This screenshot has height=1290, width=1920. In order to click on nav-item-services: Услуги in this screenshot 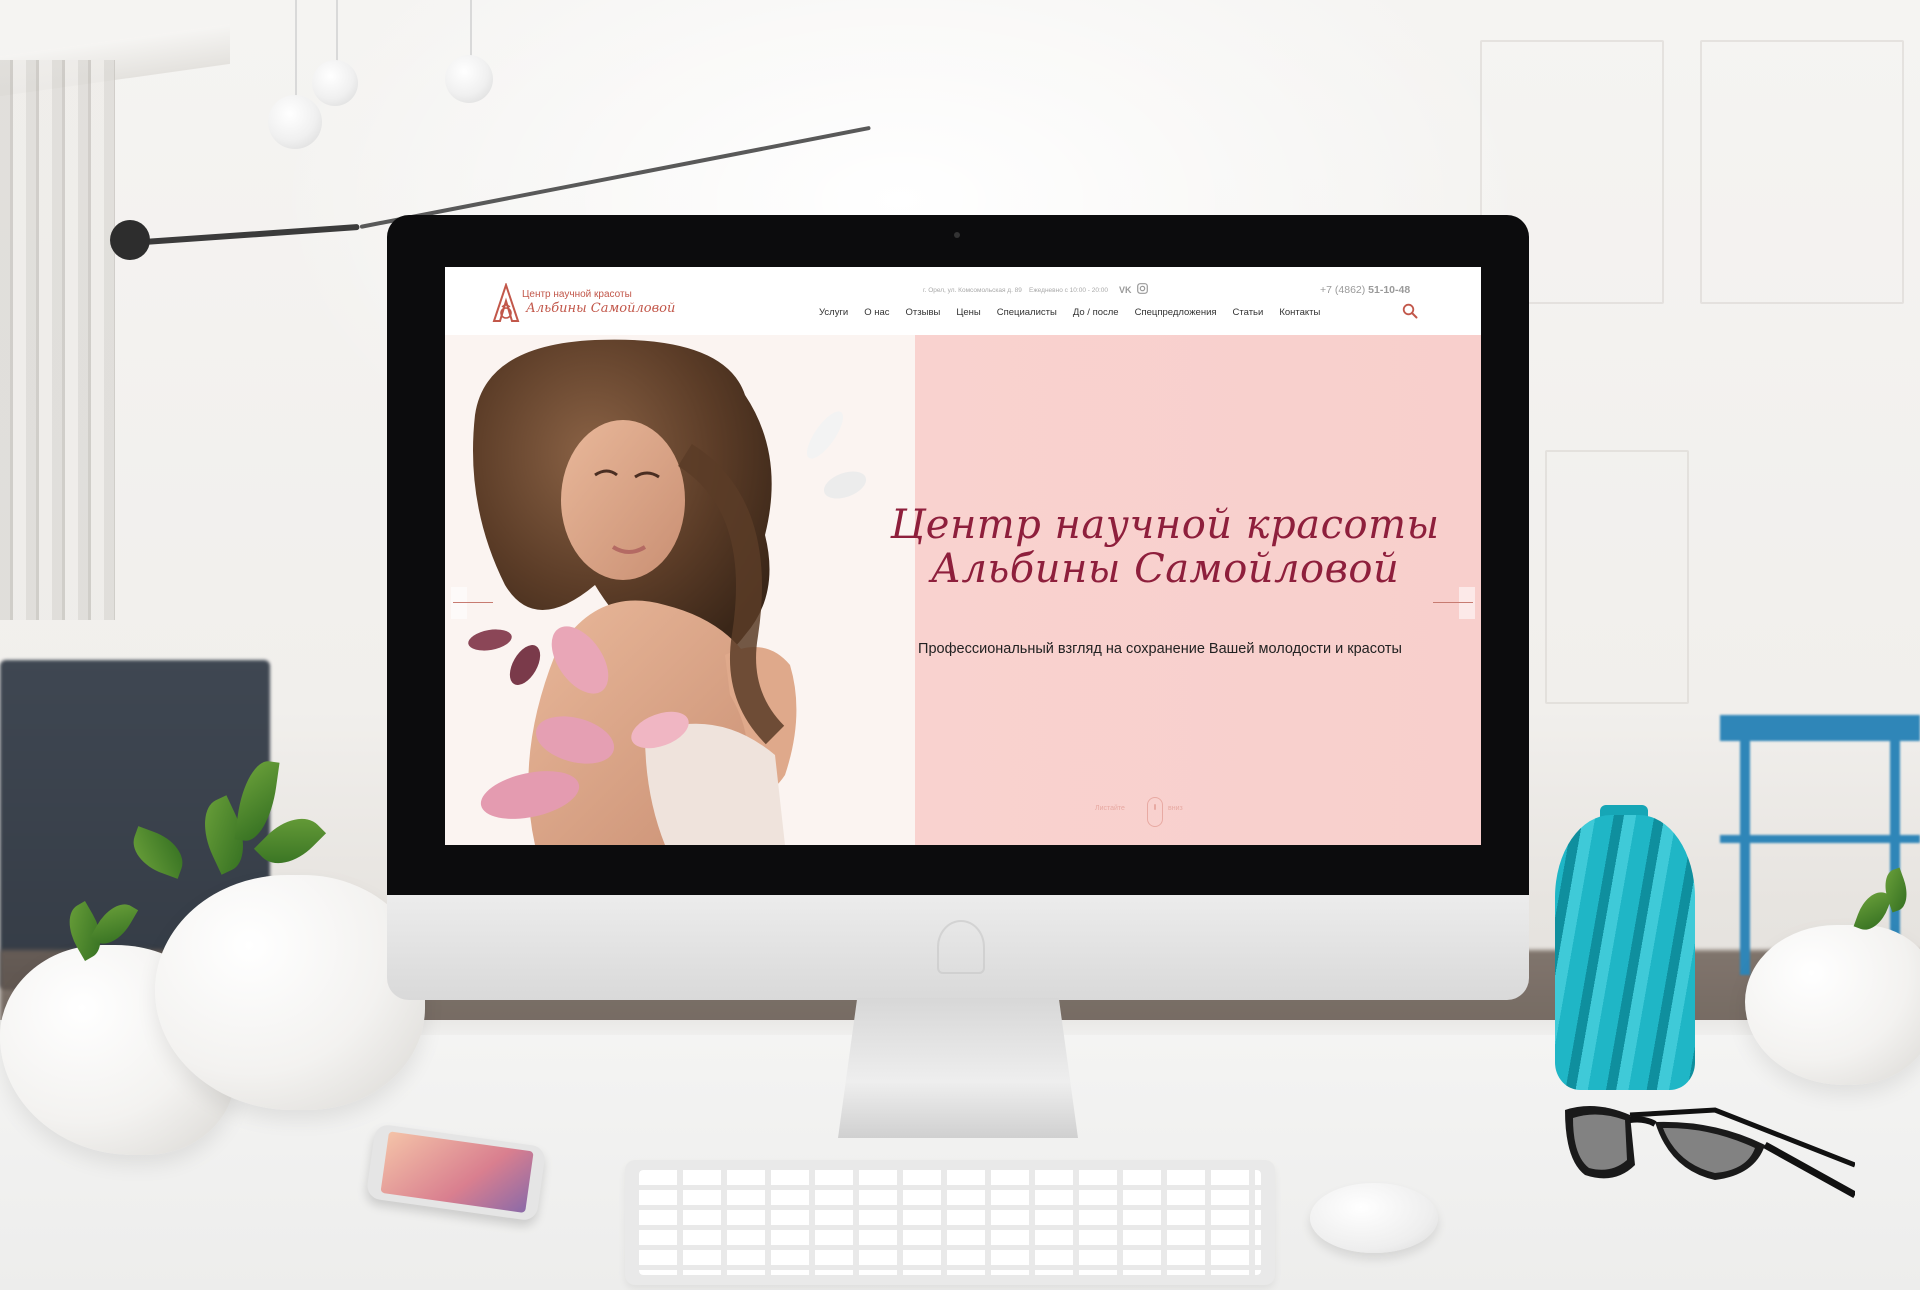, I will do `click(833, 312)`.